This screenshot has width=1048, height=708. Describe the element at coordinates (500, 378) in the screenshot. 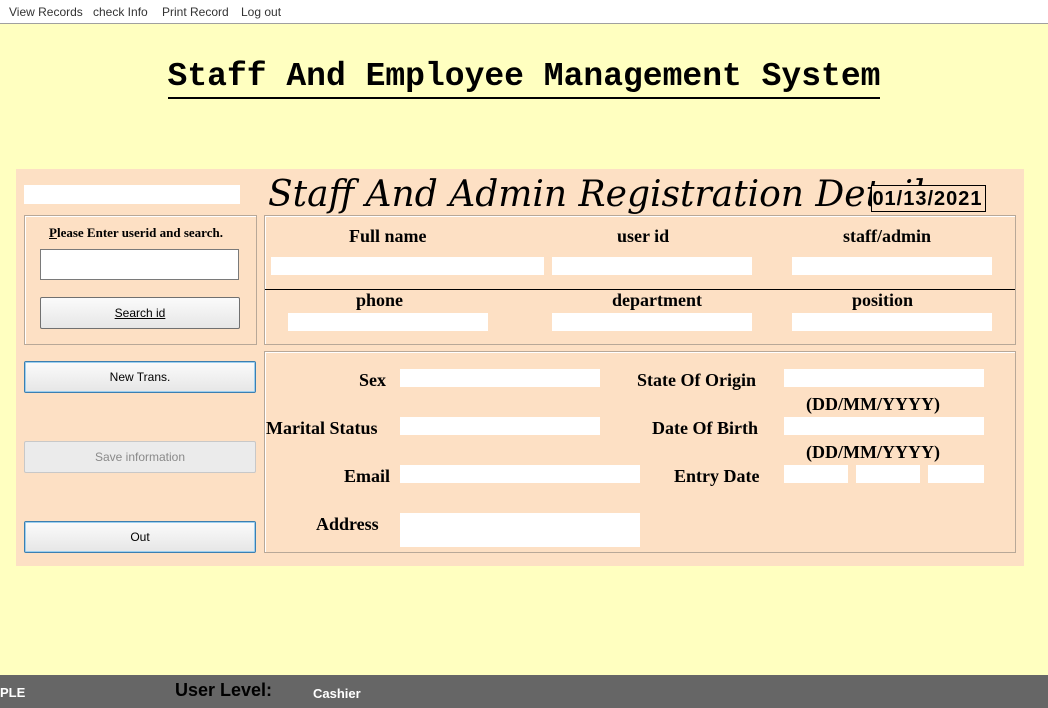

I see `sex-field` at that location.